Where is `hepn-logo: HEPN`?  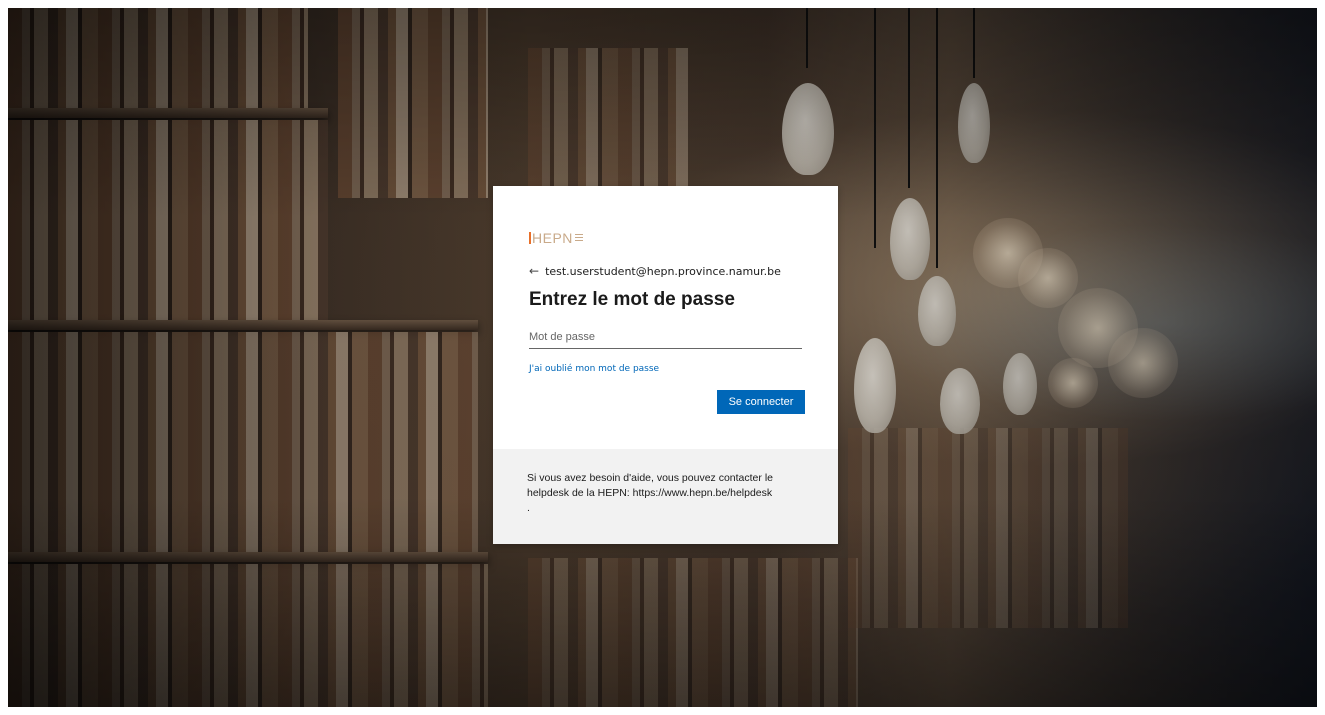 hepn-logo: HEPN is located at coordinates (556, 238).